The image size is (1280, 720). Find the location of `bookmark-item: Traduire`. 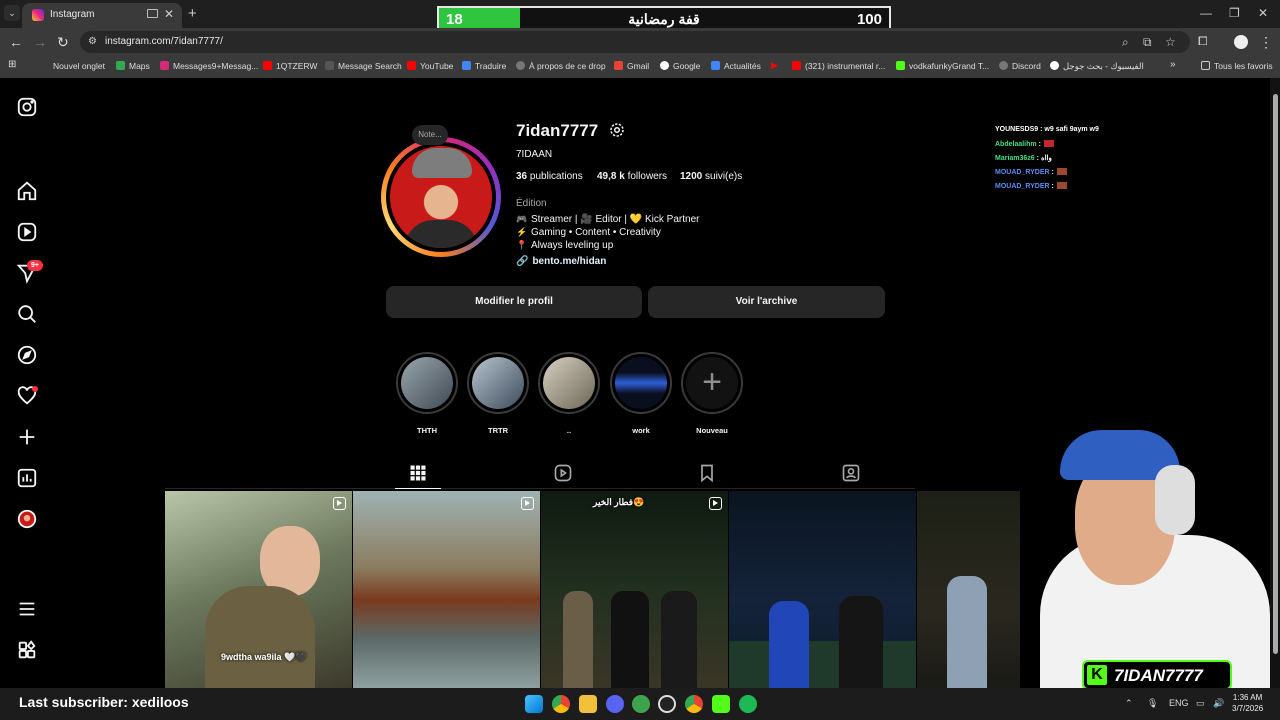

bookmark-item: Traduire is located at coordinates (484, 66).